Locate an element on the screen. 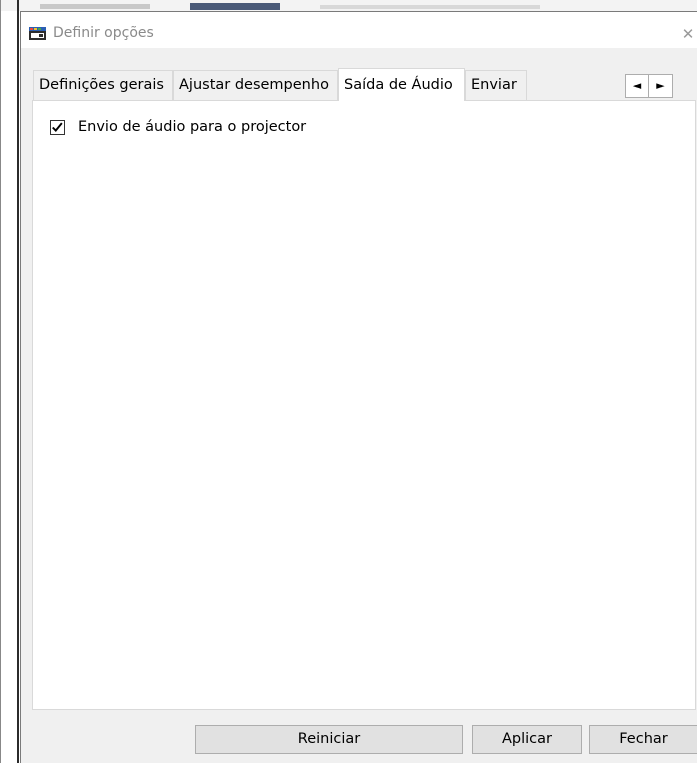  tab-send: Enviar is located at coordinates (496, 85).